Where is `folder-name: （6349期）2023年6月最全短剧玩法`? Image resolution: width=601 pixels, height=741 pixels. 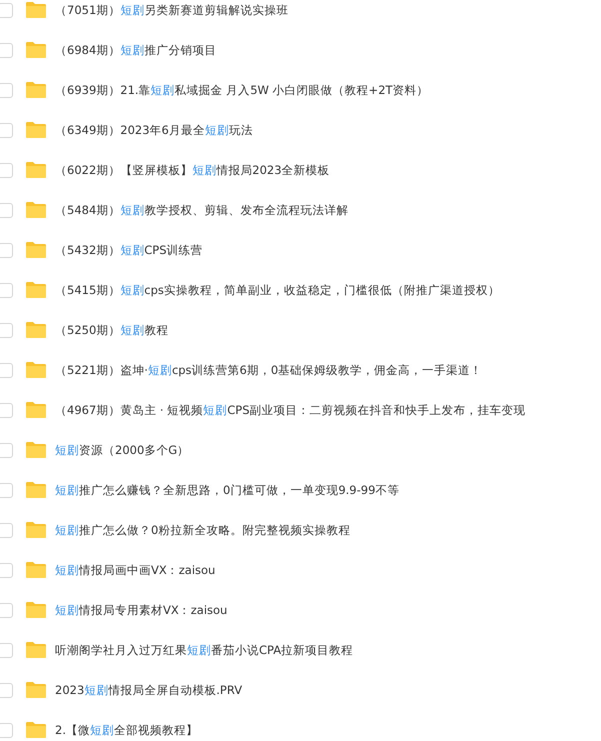 folder-name: （6349期）2023年6月最全短剧玩法 is located at coordinates (154, 130).